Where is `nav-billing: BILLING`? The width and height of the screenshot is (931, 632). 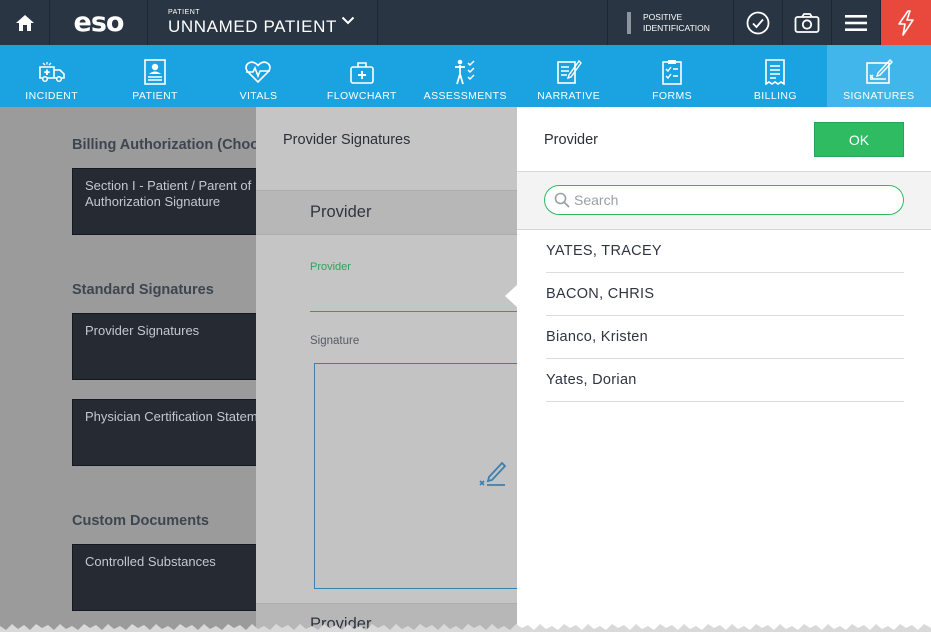 nav-billing: BILLING is located at coordinates (775, 76).